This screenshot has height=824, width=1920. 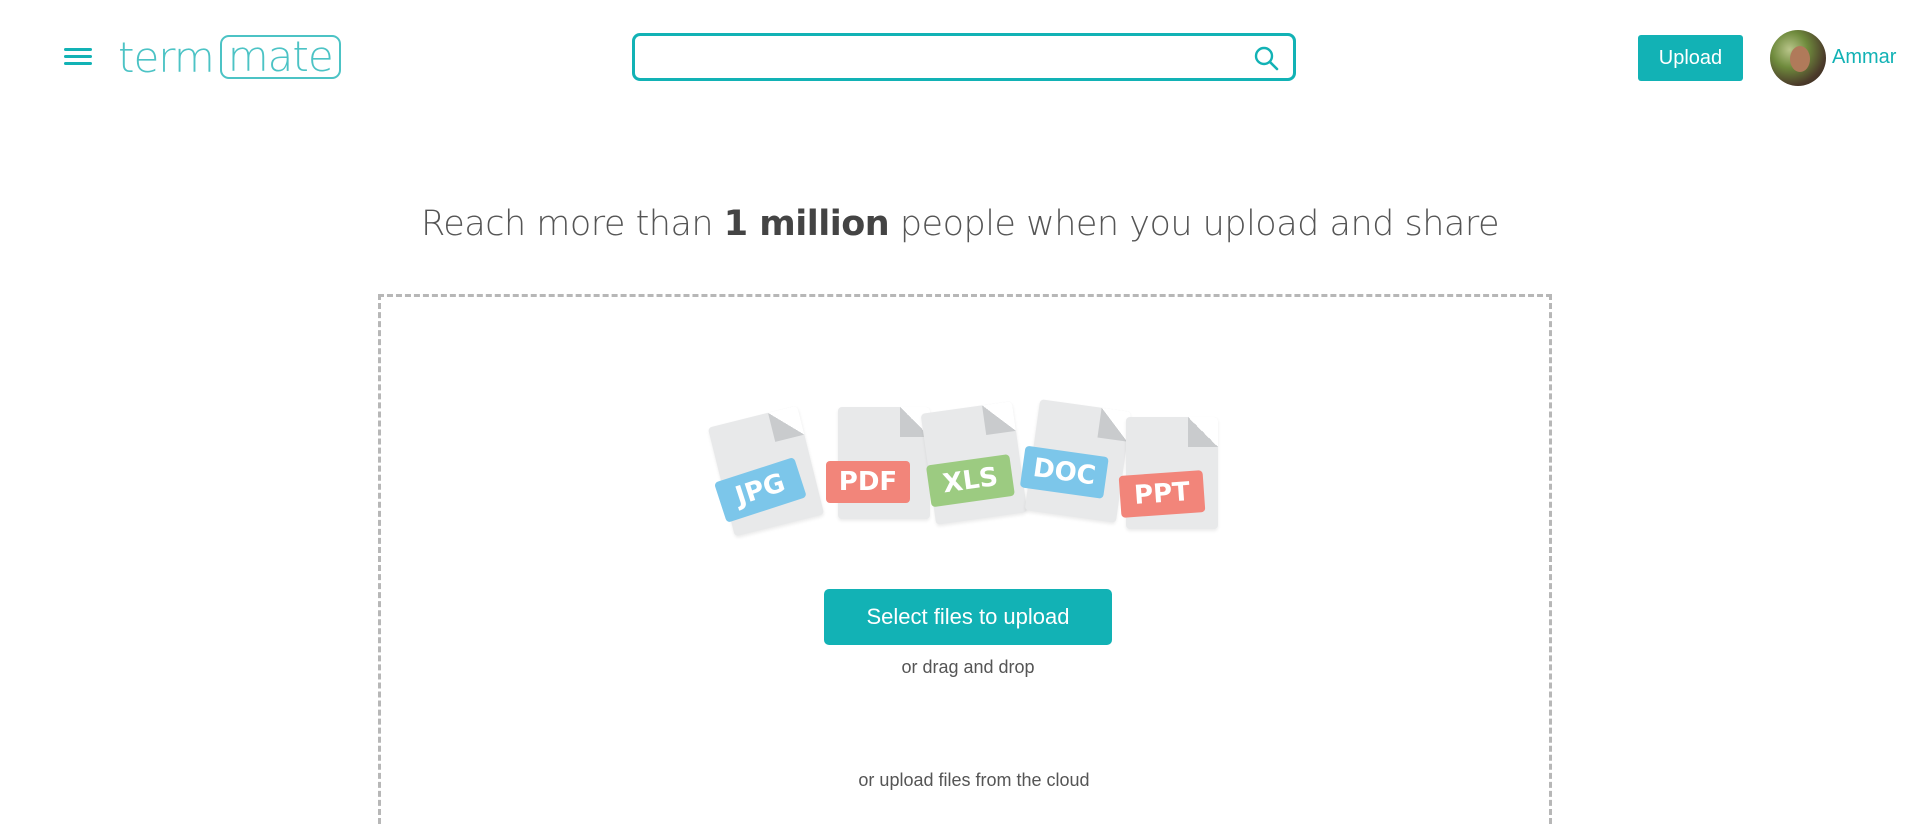 What do you see at coordinates (960, 780) in the screenshot?
I see `cloud-upload-hint: or upload files from the cloud` at bounding box center [960, 780].